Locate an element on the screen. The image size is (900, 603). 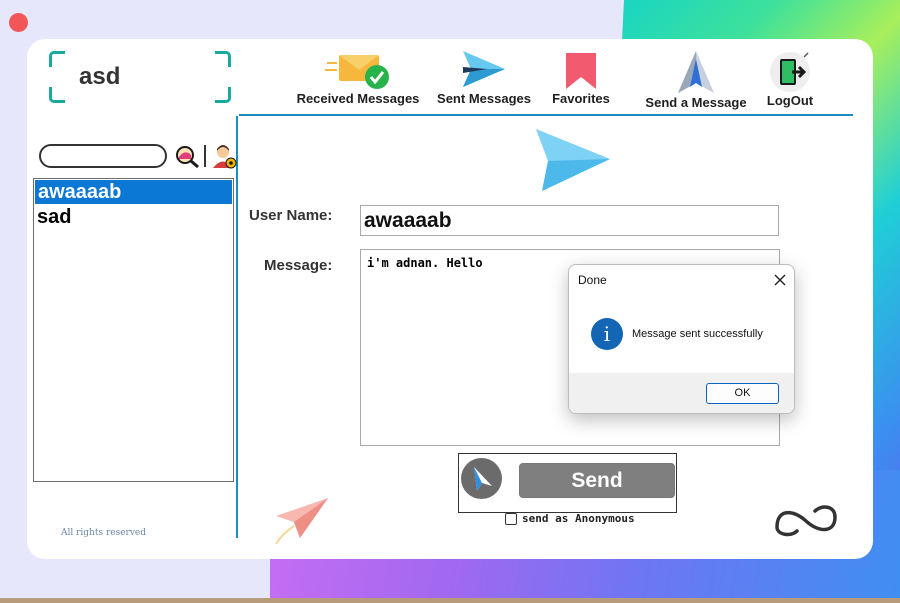
nav-logout: LogOut is located at coordinates (790, 79).